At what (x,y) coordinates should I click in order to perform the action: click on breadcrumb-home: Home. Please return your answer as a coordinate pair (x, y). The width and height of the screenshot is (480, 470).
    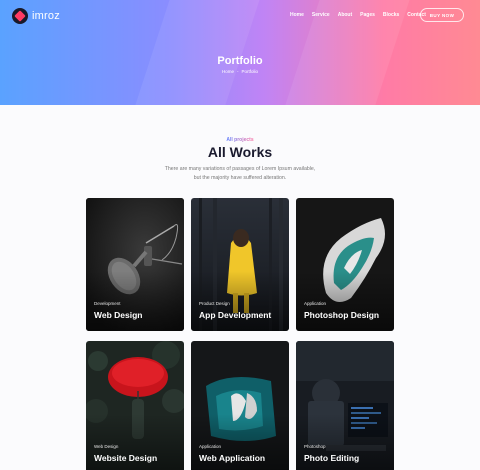
    Looking at the image, I should click on (228, 71).